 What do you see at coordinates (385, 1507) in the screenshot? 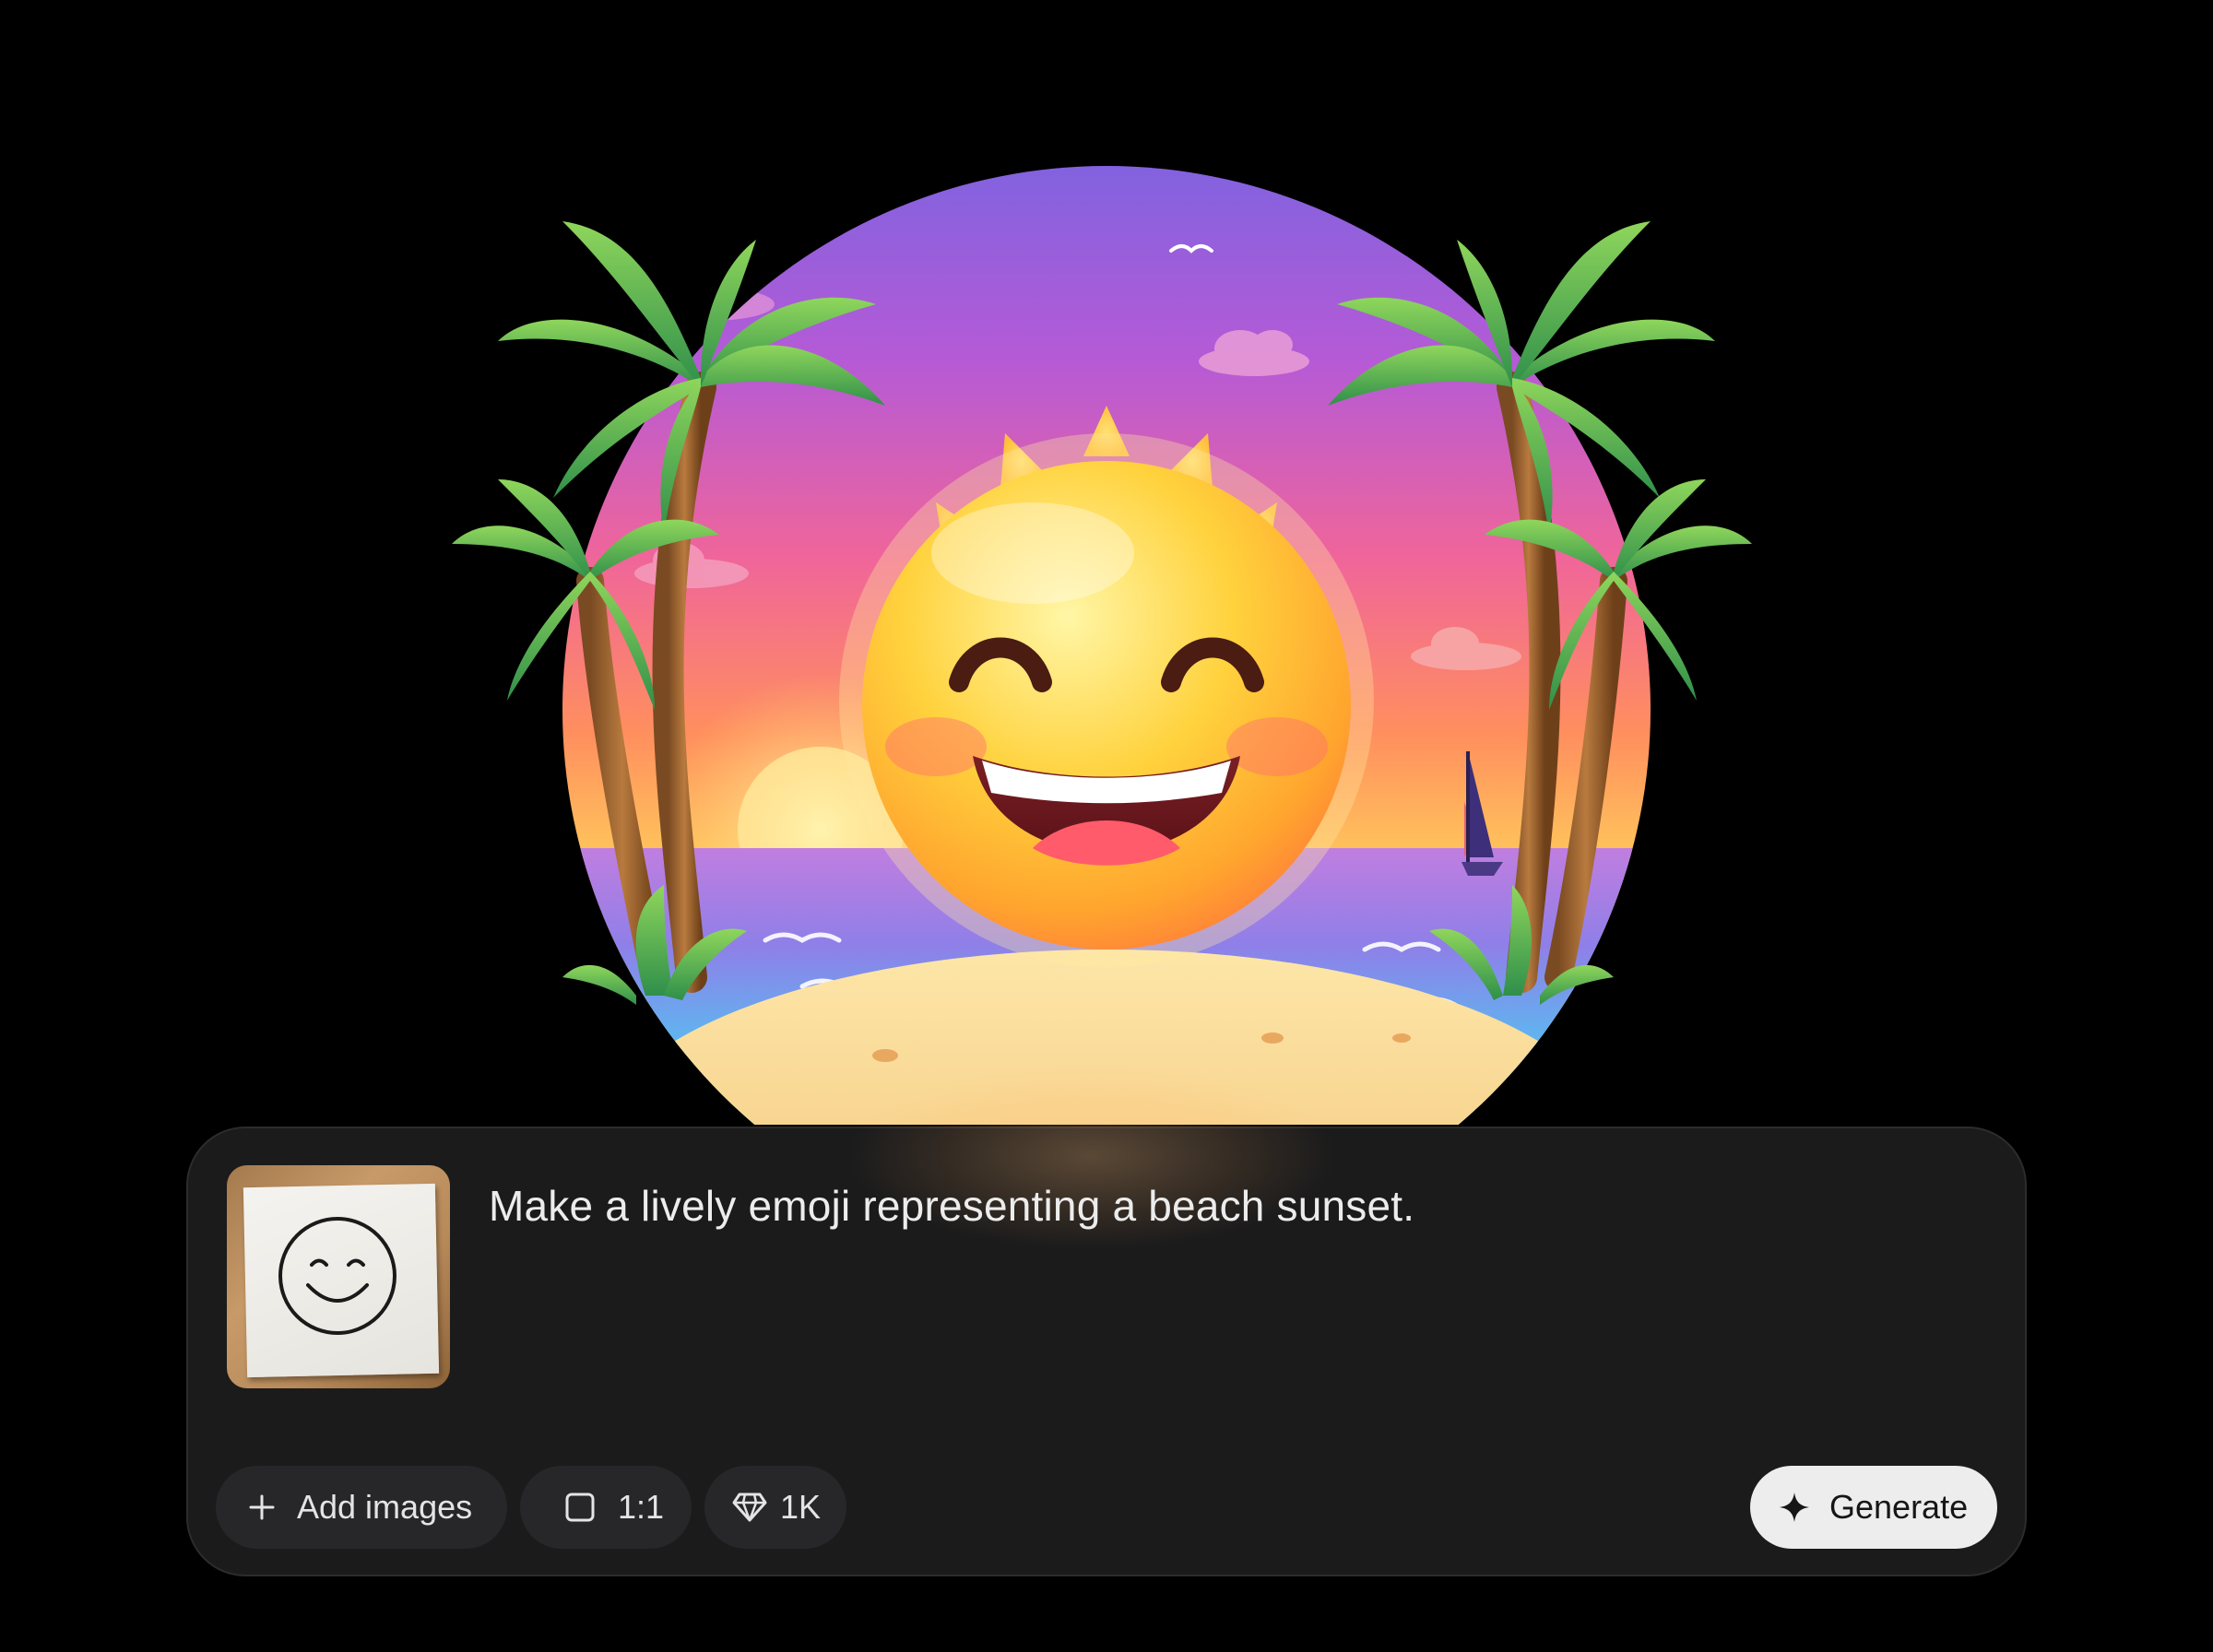
I see `add-images-label: Add images` at bounding box center [385, 1507].